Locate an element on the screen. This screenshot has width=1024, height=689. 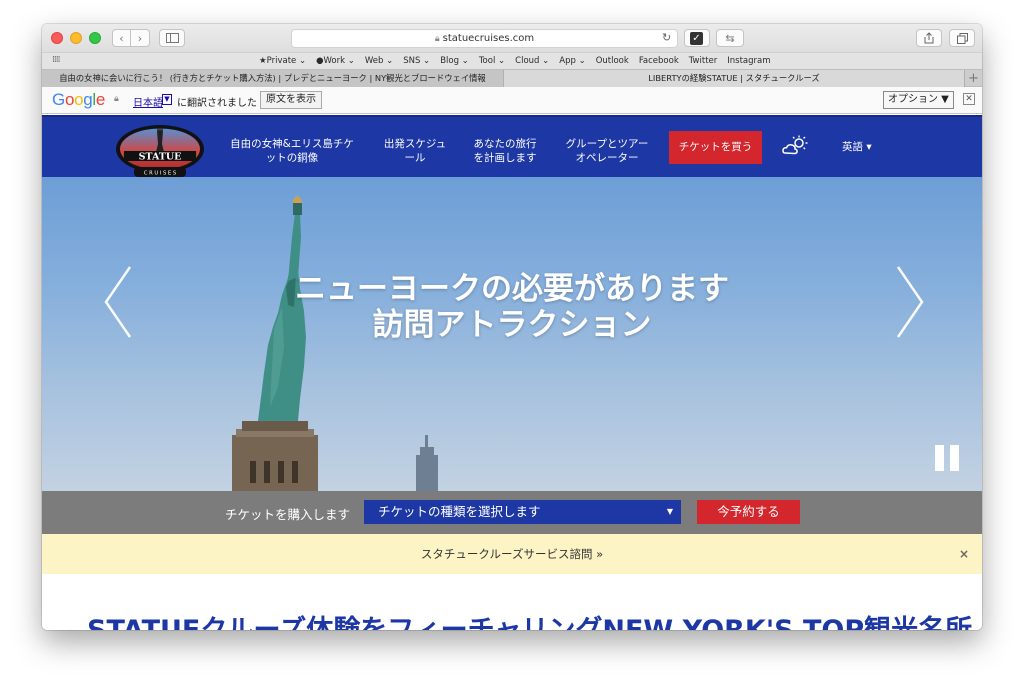
close-icon: × is located at coordinates (964, 554).